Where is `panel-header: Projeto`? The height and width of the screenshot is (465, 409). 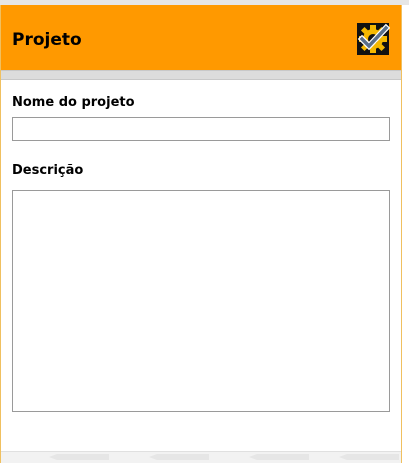 panel-header: Projeto is located at coordinates (201, 37).